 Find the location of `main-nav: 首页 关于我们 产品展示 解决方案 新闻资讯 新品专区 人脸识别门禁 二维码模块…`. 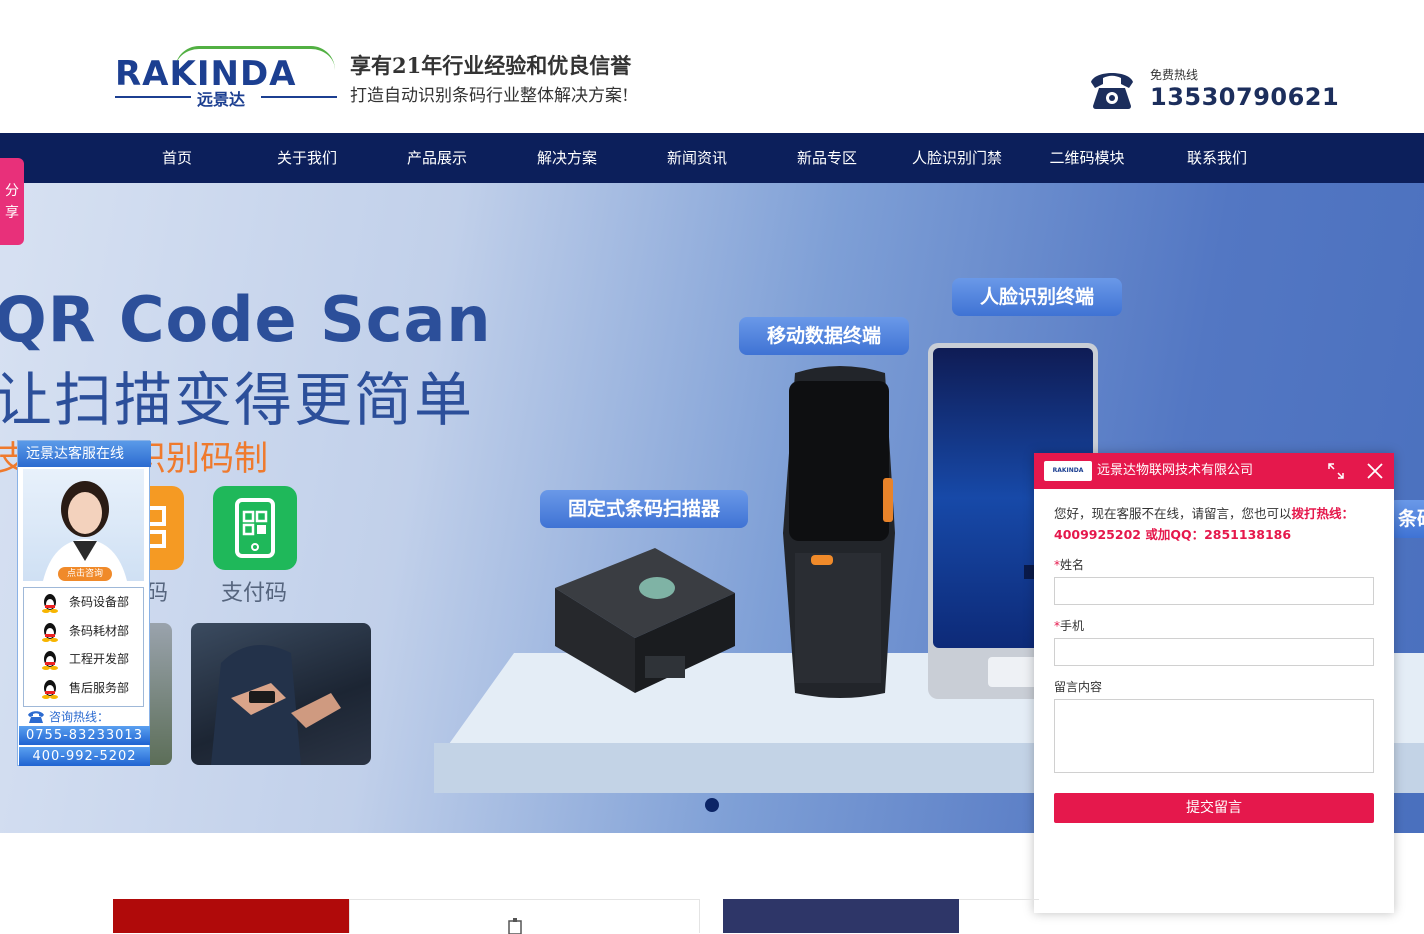

main-nav: 首页 关于我们 产品展示 解决方案 新闻资讯 新品专区 人脸识别门禁 二维码模块… is located at coordinates (712, 158).